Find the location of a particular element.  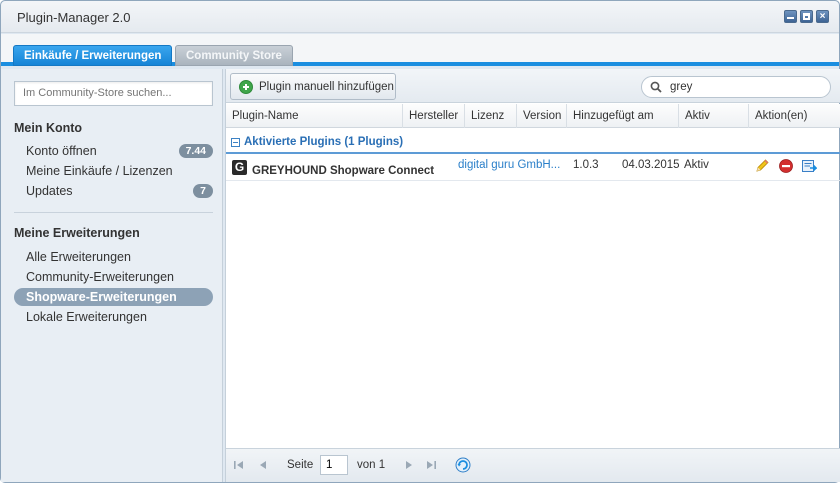

collapse-toggle-icon is located at coordinates (235, 142).